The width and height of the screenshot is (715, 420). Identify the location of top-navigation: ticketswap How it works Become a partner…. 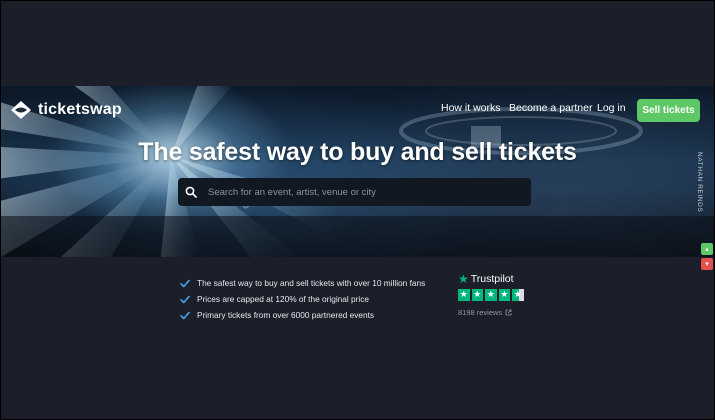
(357, 111).